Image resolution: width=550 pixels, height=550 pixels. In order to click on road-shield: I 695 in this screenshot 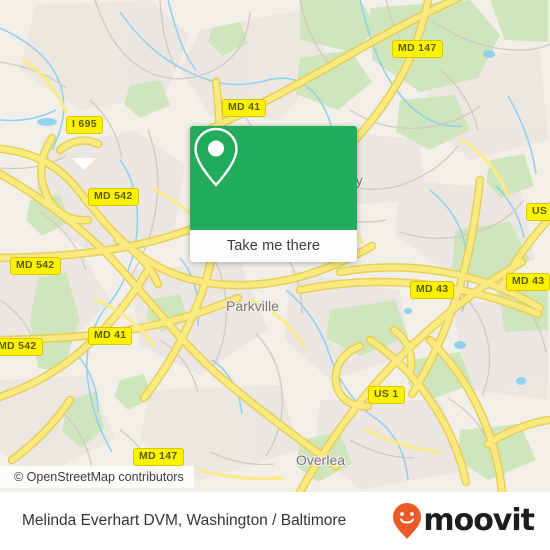, I will do `click(84, 125)`.